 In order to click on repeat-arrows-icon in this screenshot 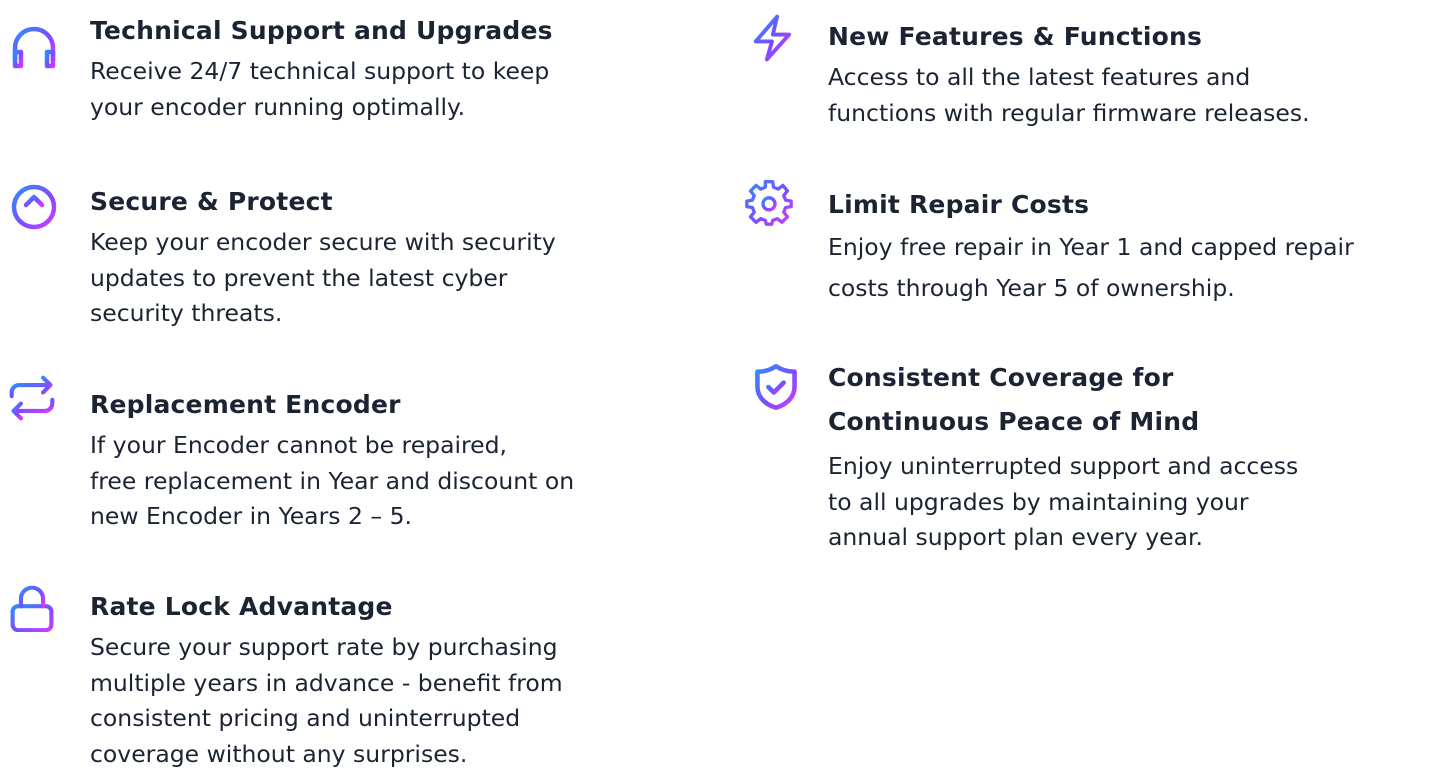, I will do `click(32, 398)`.